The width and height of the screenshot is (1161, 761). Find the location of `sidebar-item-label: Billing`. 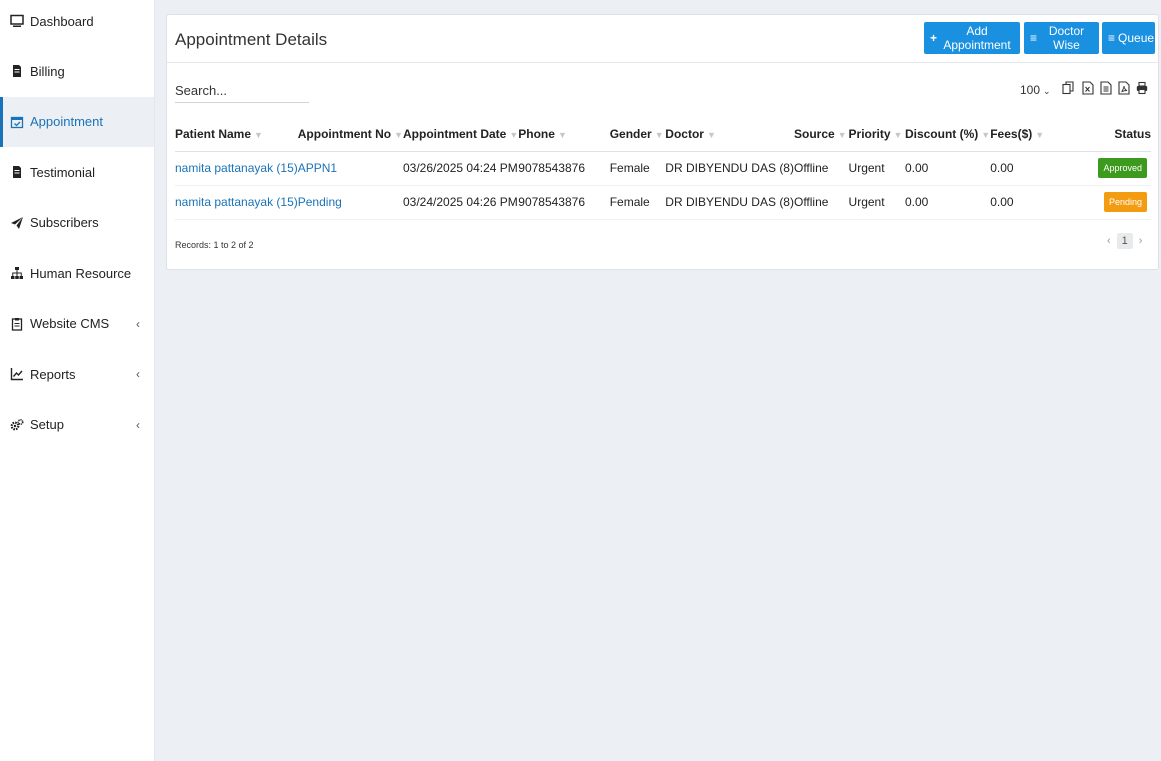

sidebar-item-label: Billing is located at coordinates (47, 71).